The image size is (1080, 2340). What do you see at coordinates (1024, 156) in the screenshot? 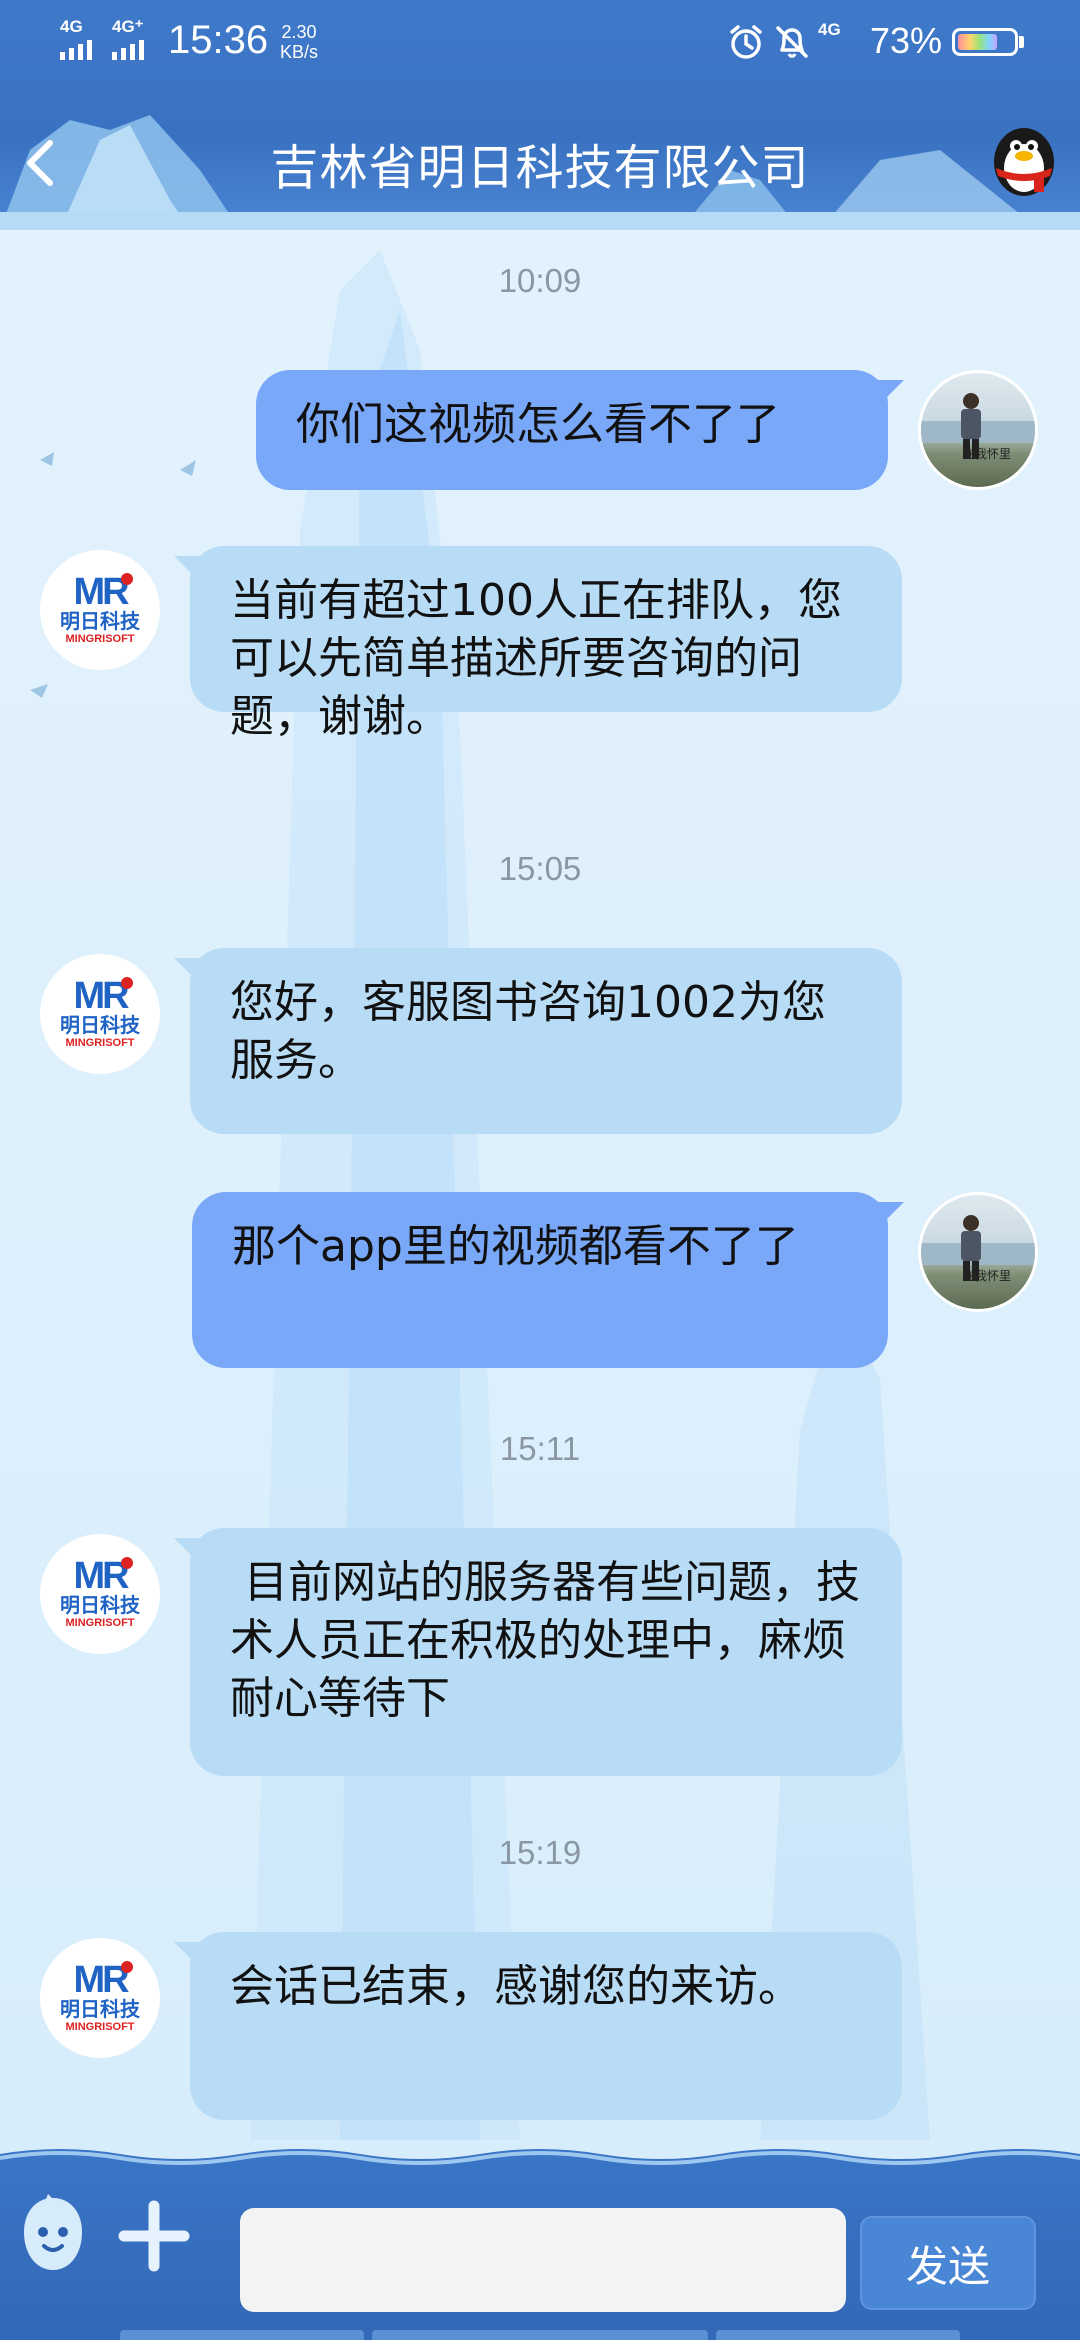
I see `qq-penguin-icon` at bounding box center [1024, 156].